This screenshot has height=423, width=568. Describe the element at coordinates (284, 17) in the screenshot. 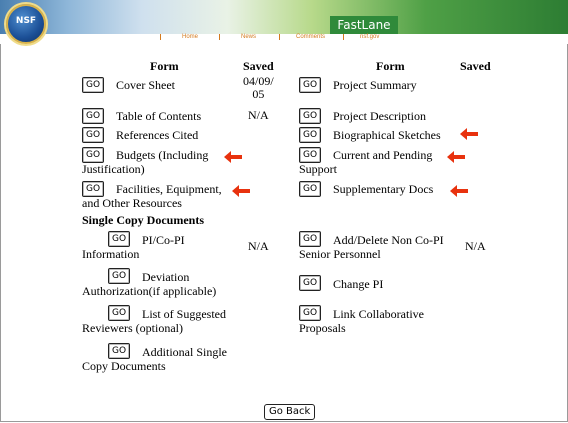

I see `banner-background` at that location.